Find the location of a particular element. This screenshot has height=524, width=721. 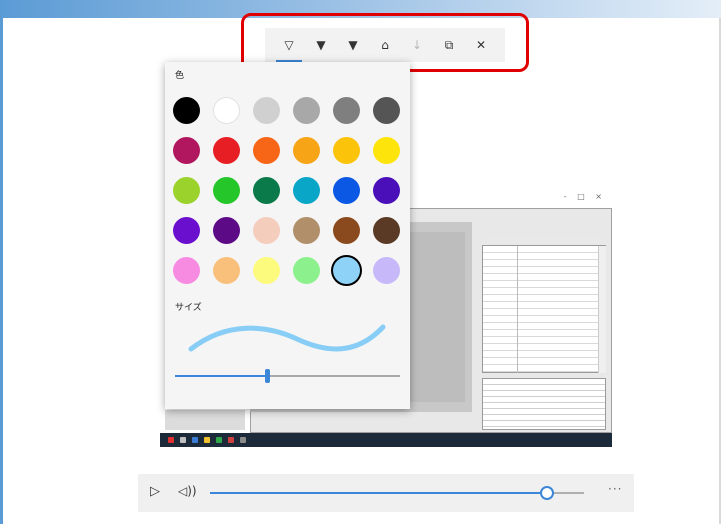

color-section-label: 色 is located at coordinates (180, 76).